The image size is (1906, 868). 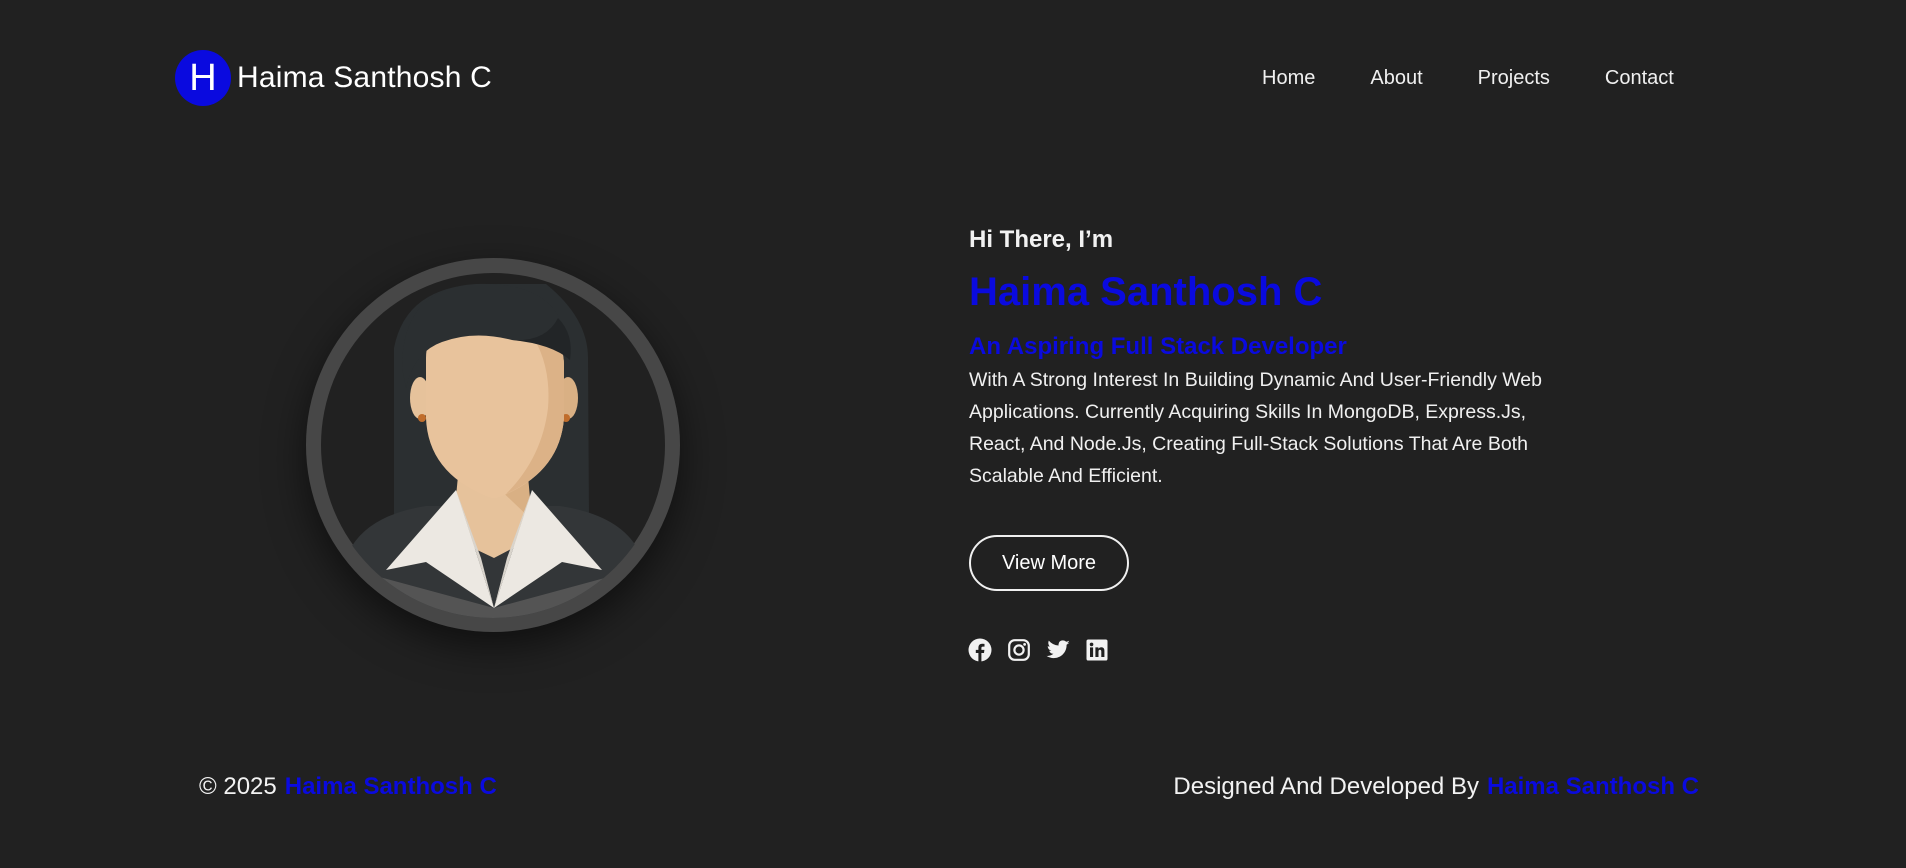 I want to click on copyright-name: Haima Santhosh C, so click(x=390, y=786).